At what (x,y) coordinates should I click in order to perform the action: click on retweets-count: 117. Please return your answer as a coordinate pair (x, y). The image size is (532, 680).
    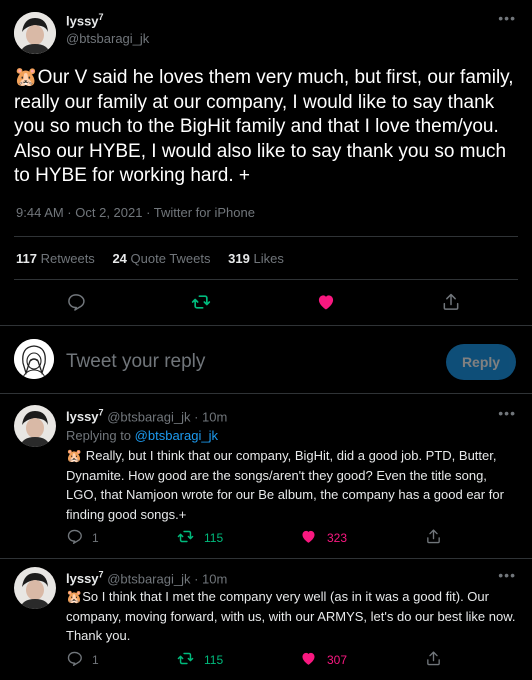
    Looking at the image, I should click on (26, 258).